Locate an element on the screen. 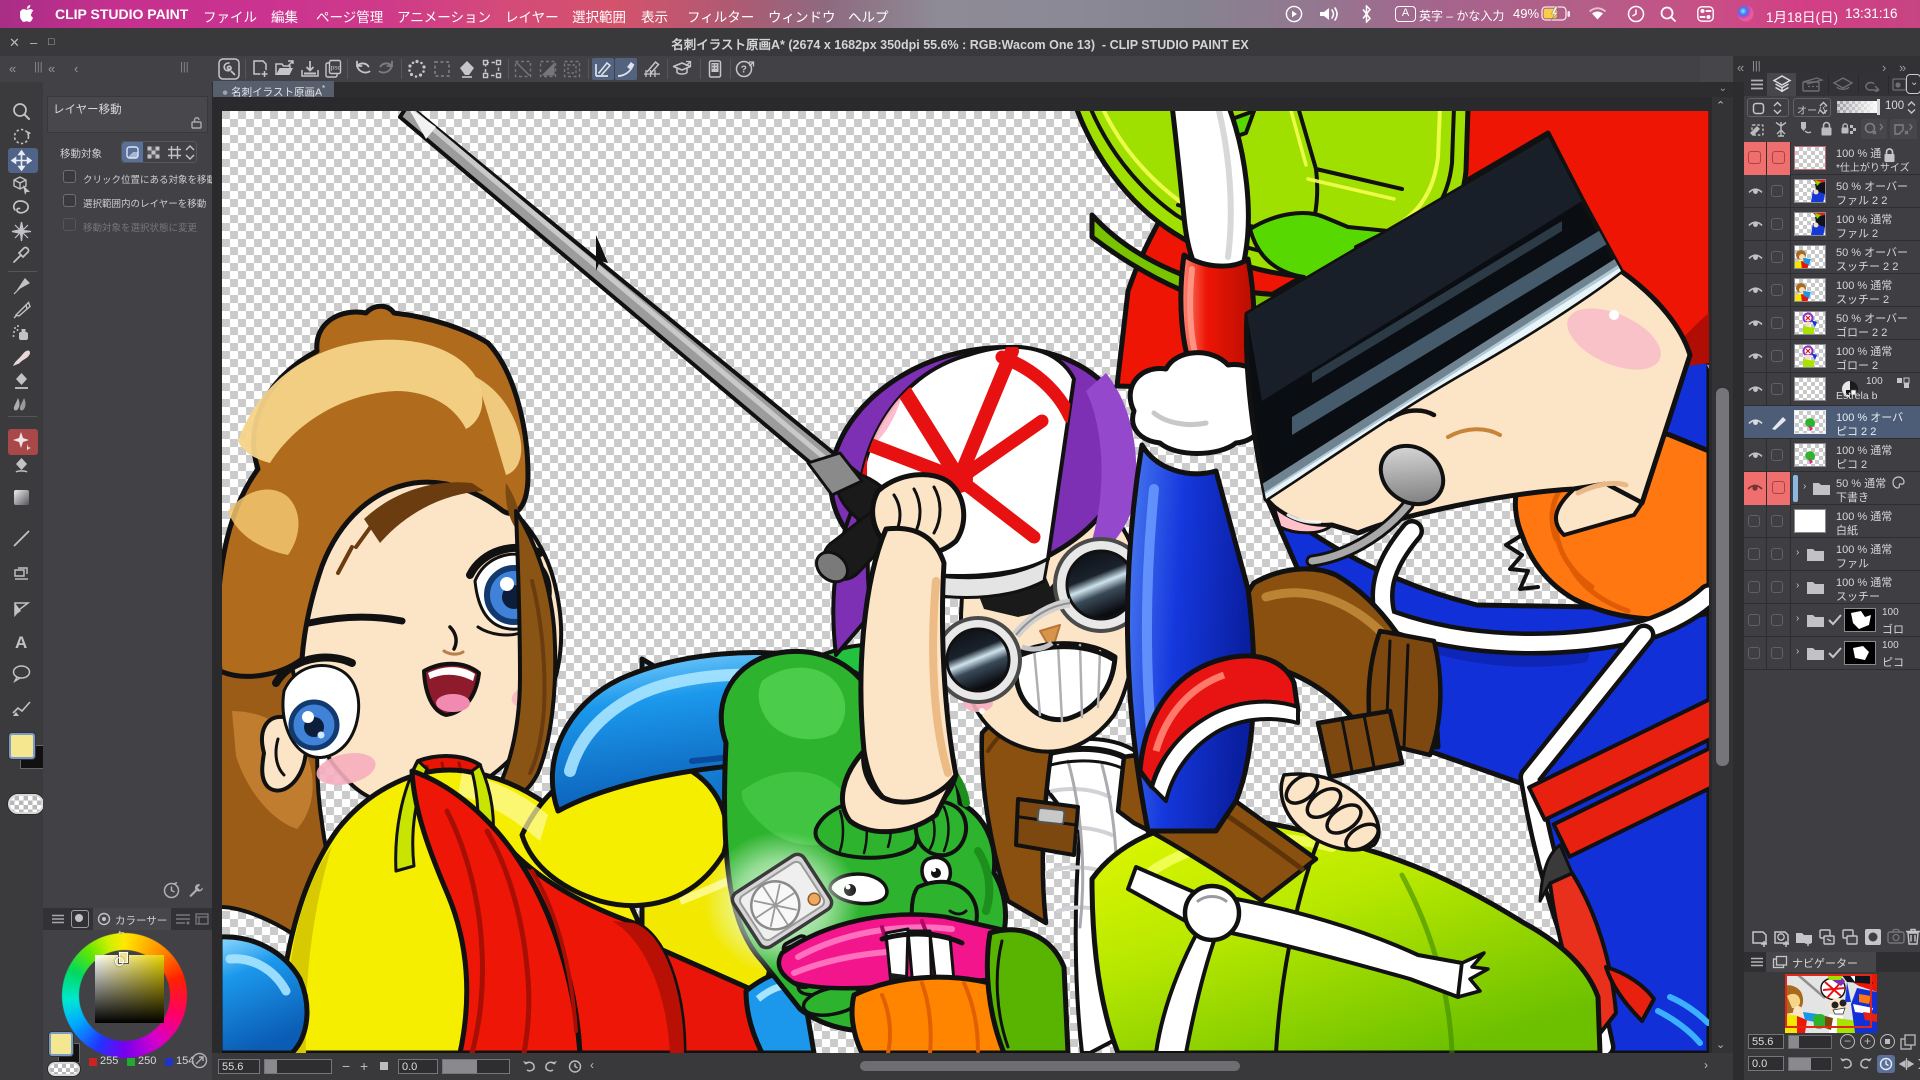  svg-text: psd is located at coordinates (336, 68).